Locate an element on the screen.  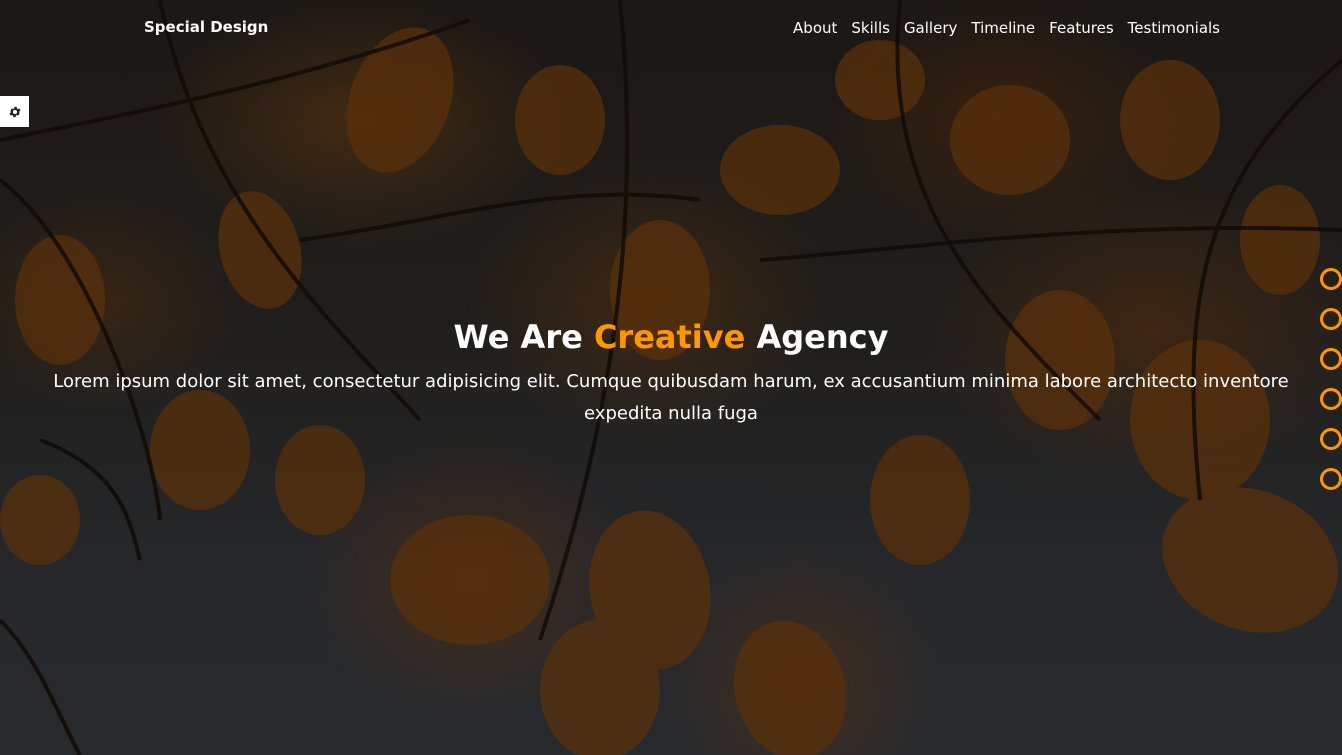
hero-title-accent: Creative is located at coordinates (669, 337).